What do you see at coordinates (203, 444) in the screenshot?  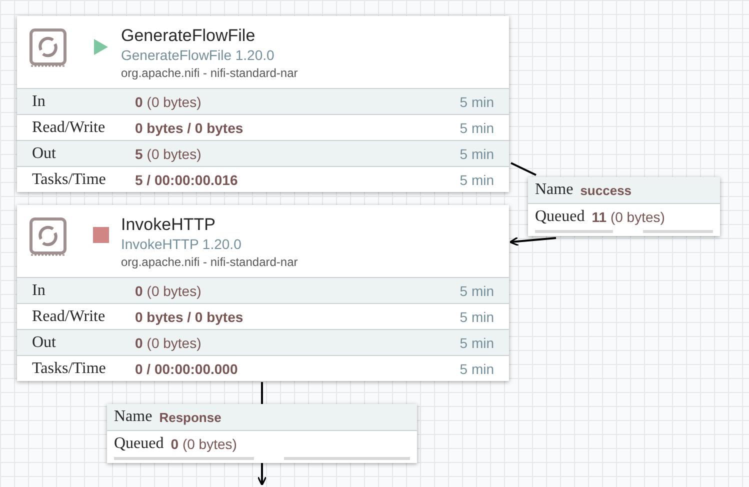 I see `queued-value: 0 (0 bytes)` at bounding box center [203, 444].